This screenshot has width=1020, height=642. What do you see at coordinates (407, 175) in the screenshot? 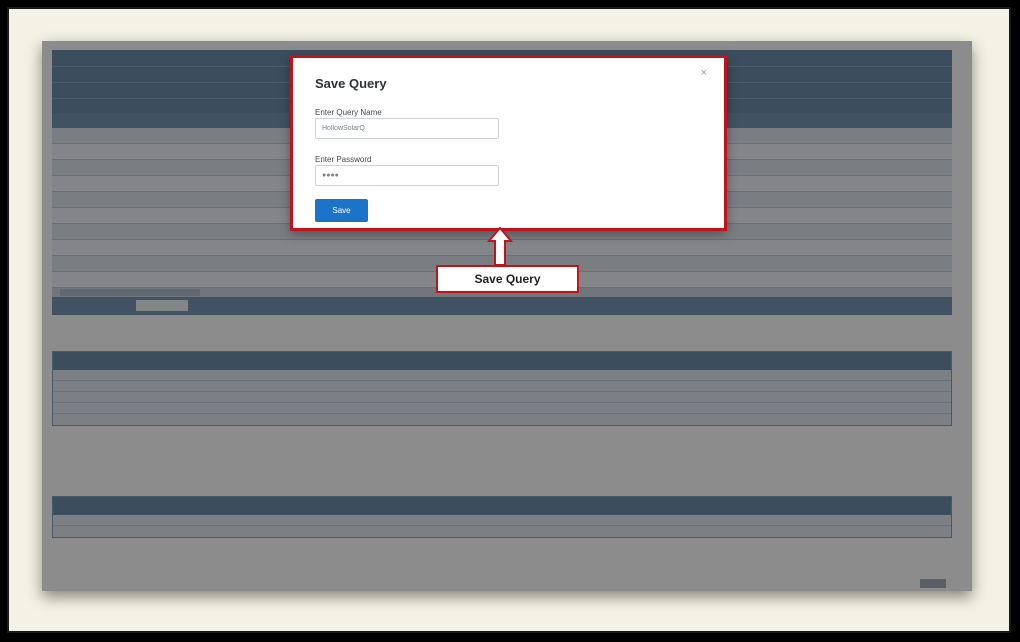
I see `password-input` at bounding box center [407, 175].